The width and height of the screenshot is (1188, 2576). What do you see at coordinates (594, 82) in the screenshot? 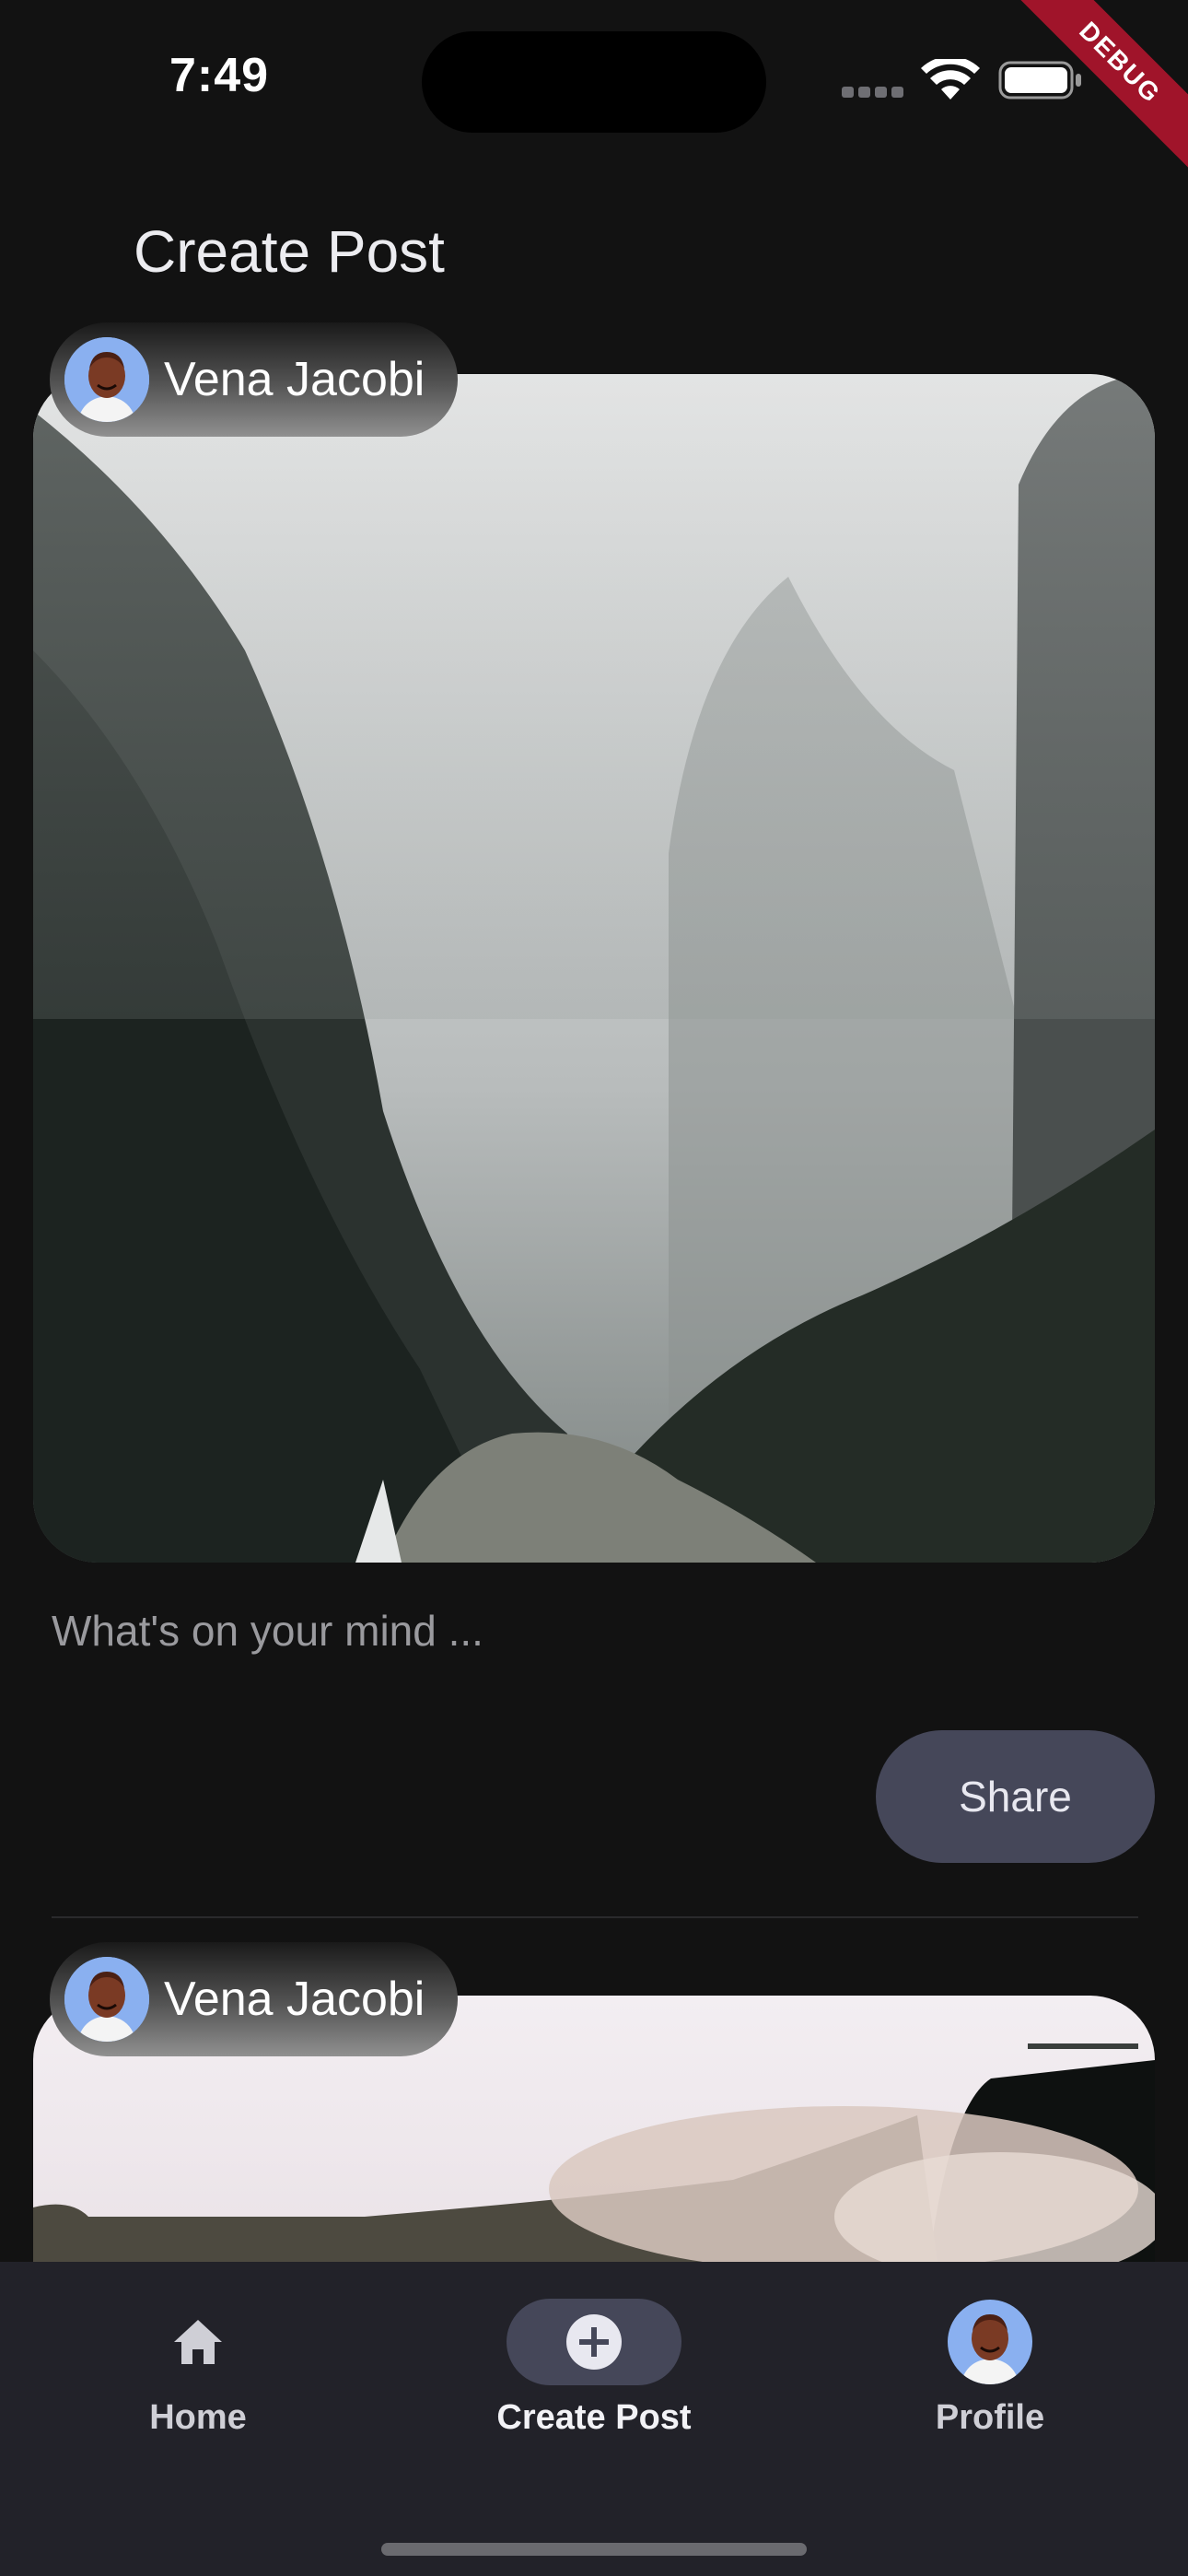
I see `dynamic-island` at bounding box center [594, 82].